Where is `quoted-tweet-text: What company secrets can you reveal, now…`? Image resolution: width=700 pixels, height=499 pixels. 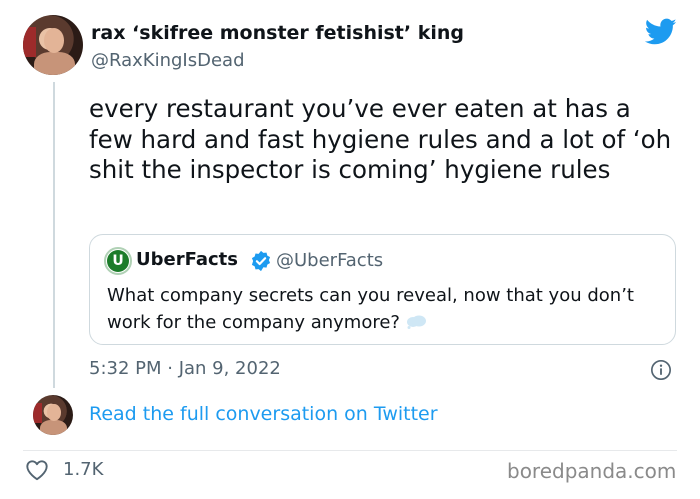 quoted-tweet-text: What company secrets can you reveal, now… is located at coordinates (372, 309).